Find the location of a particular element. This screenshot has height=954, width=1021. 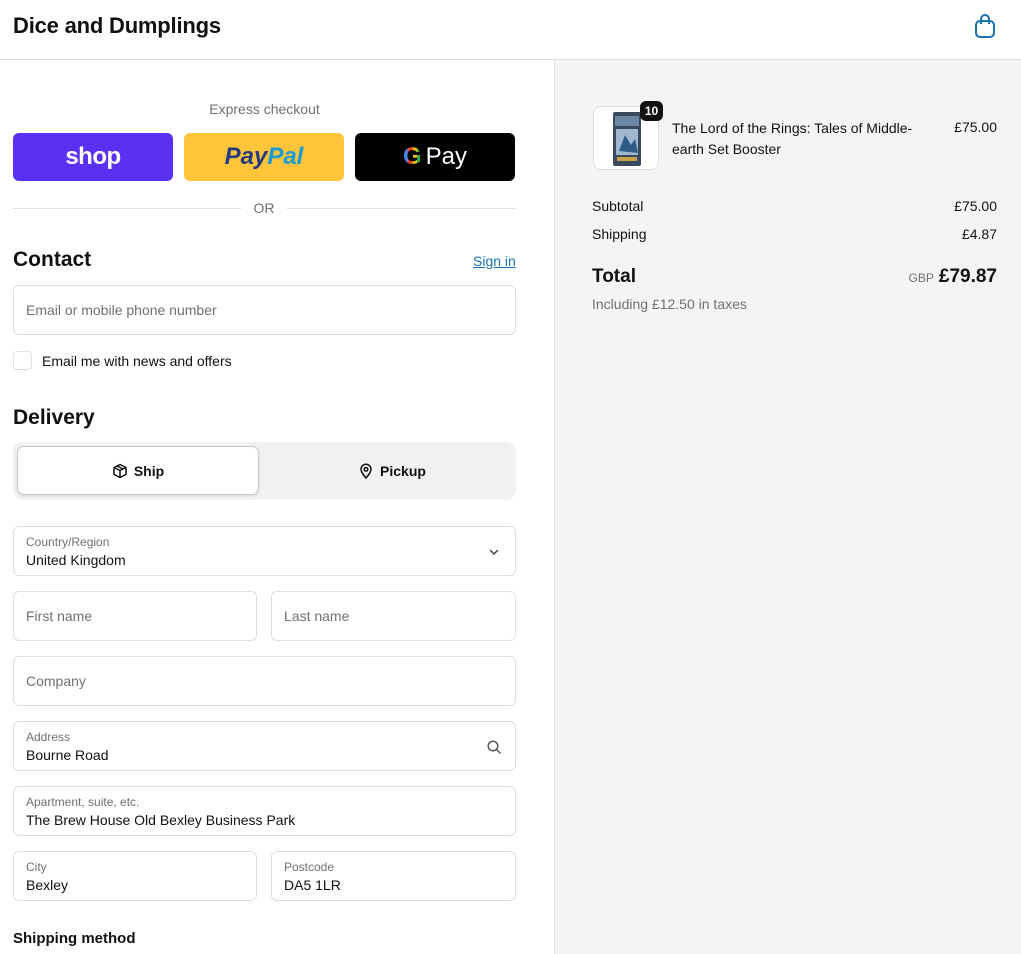

postcode-field: Postcode DA5 1LR is located at coordinates (393, 876).